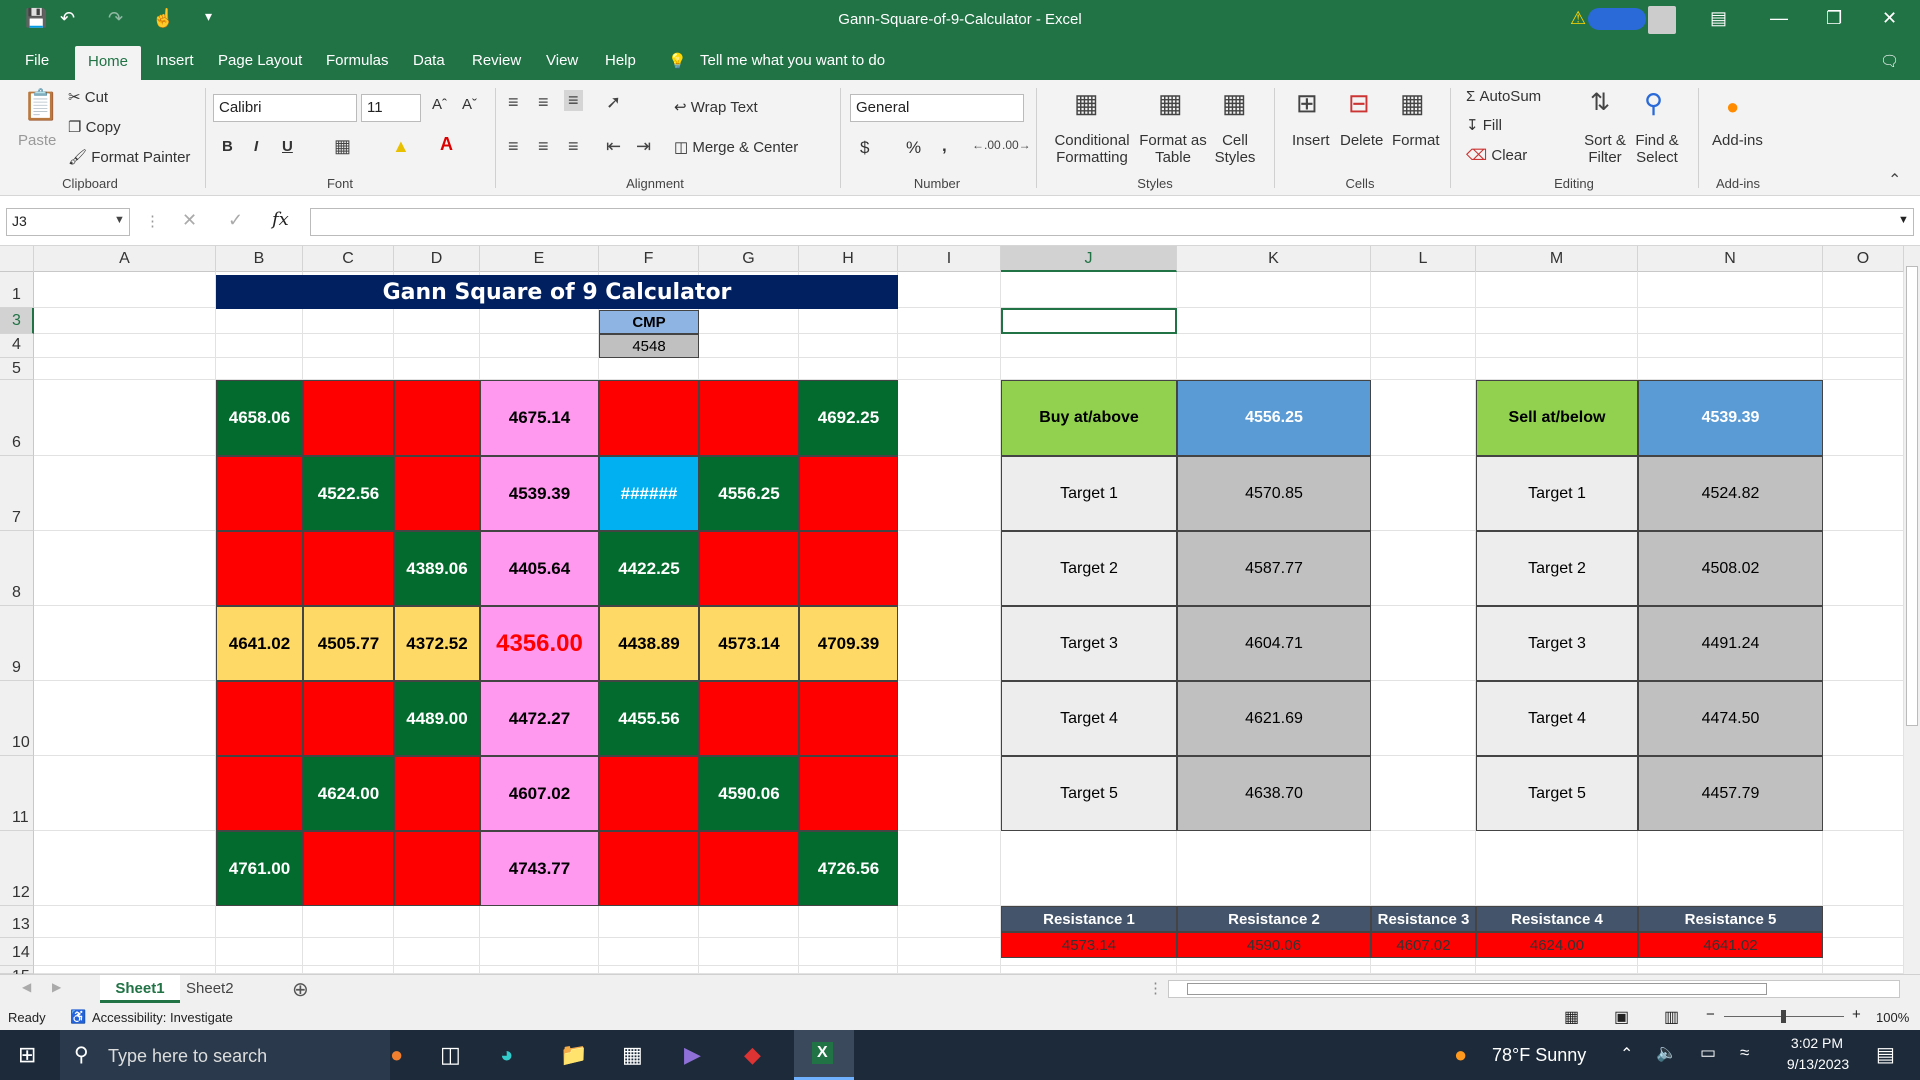 This screenshot has height=1080, width=1920. I want to click on tab-view: View, so click(562, 60).